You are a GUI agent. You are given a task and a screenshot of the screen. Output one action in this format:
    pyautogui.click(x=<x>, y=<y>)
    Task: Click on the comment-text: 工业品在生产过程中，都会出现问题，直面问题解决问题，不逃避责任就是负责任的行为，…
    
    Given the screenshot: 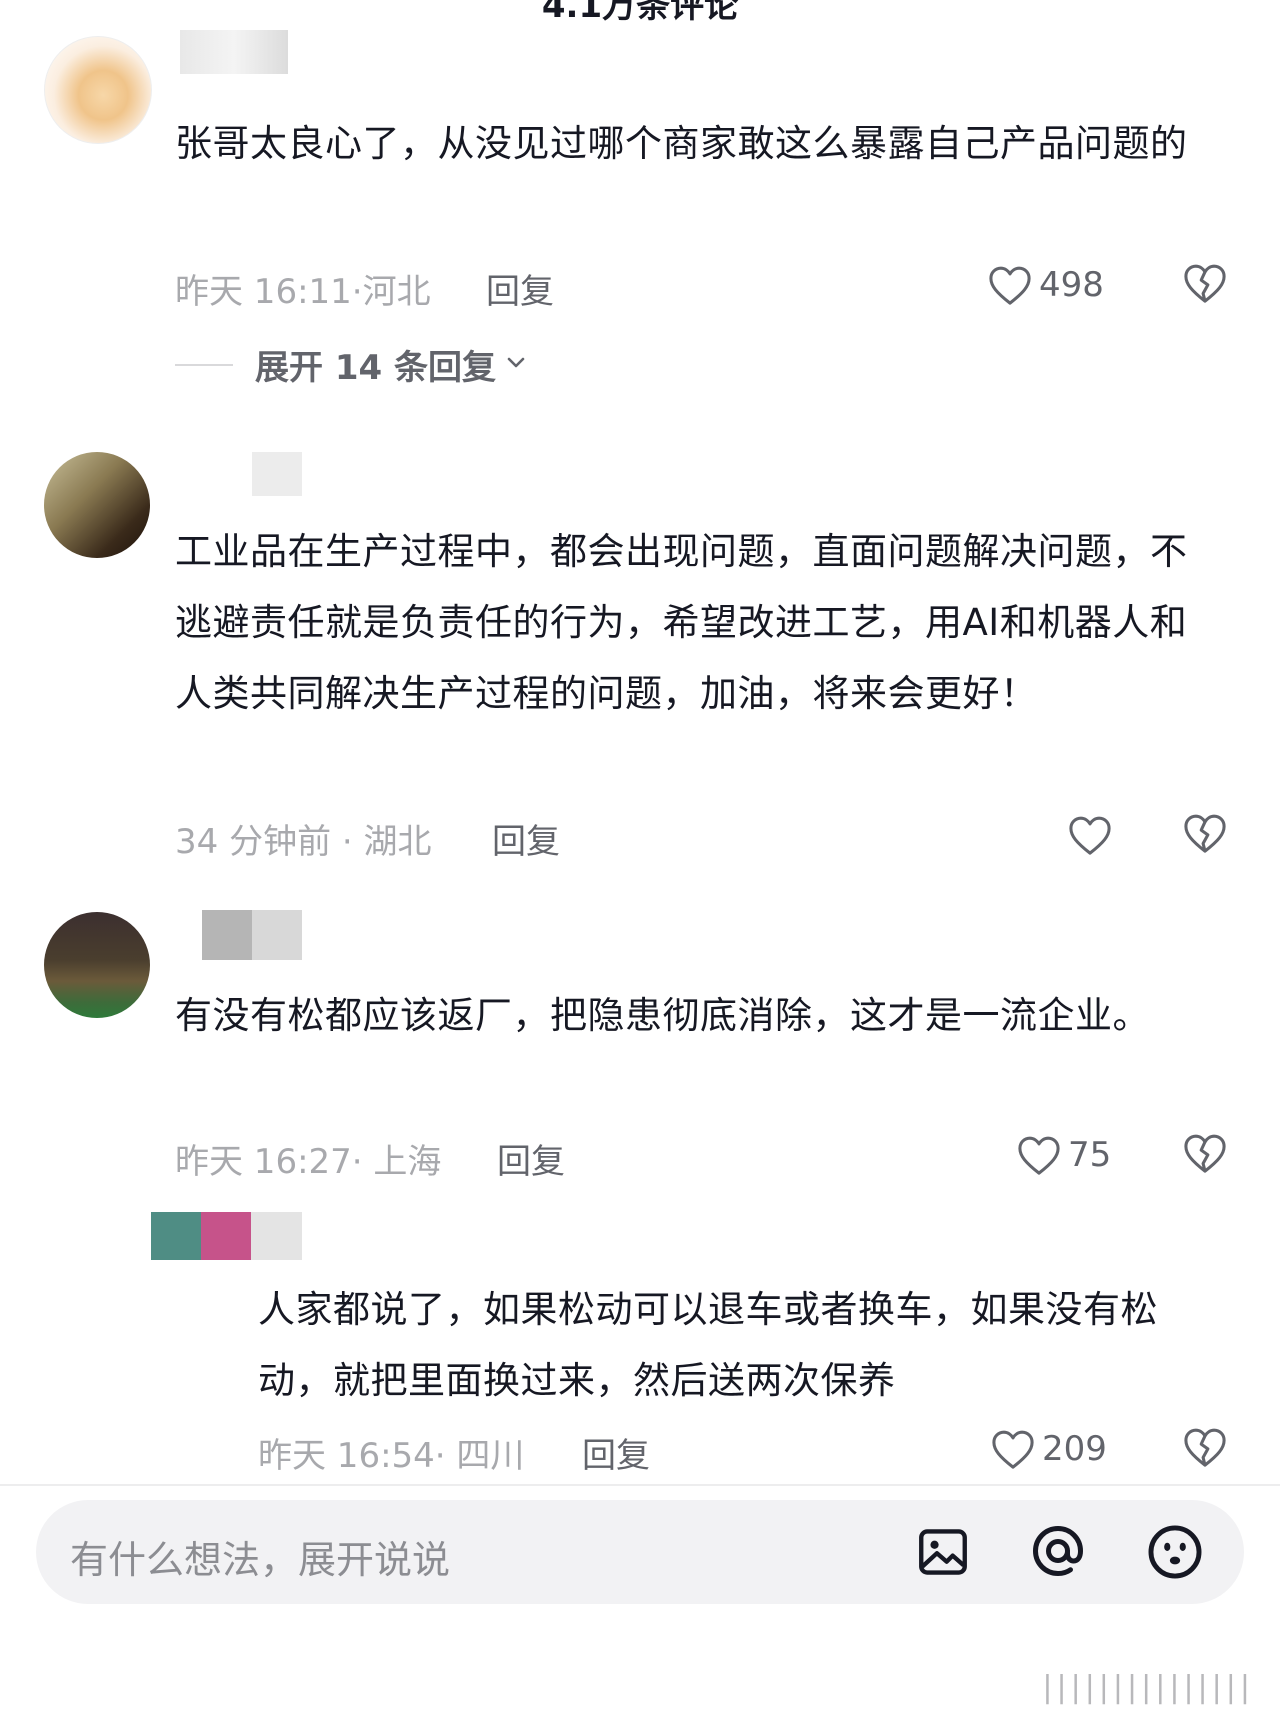 What is the action you would take?
    pyautogui.click(x=681, y=622)
    